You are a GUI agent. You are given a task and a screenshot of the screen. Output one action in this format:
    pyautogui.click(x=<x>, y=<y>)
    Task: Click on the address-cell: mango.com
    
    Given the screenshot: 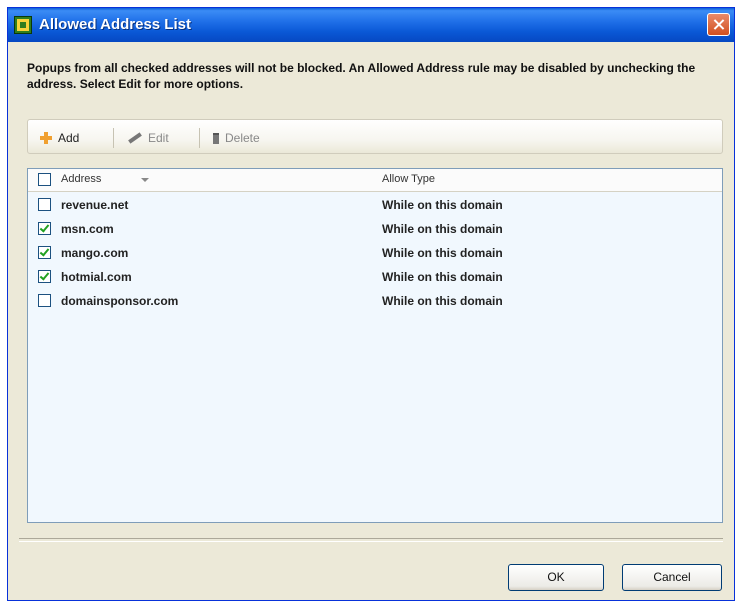 What is the action you would take?
    pyautogui.click(x=95, y=253)
    